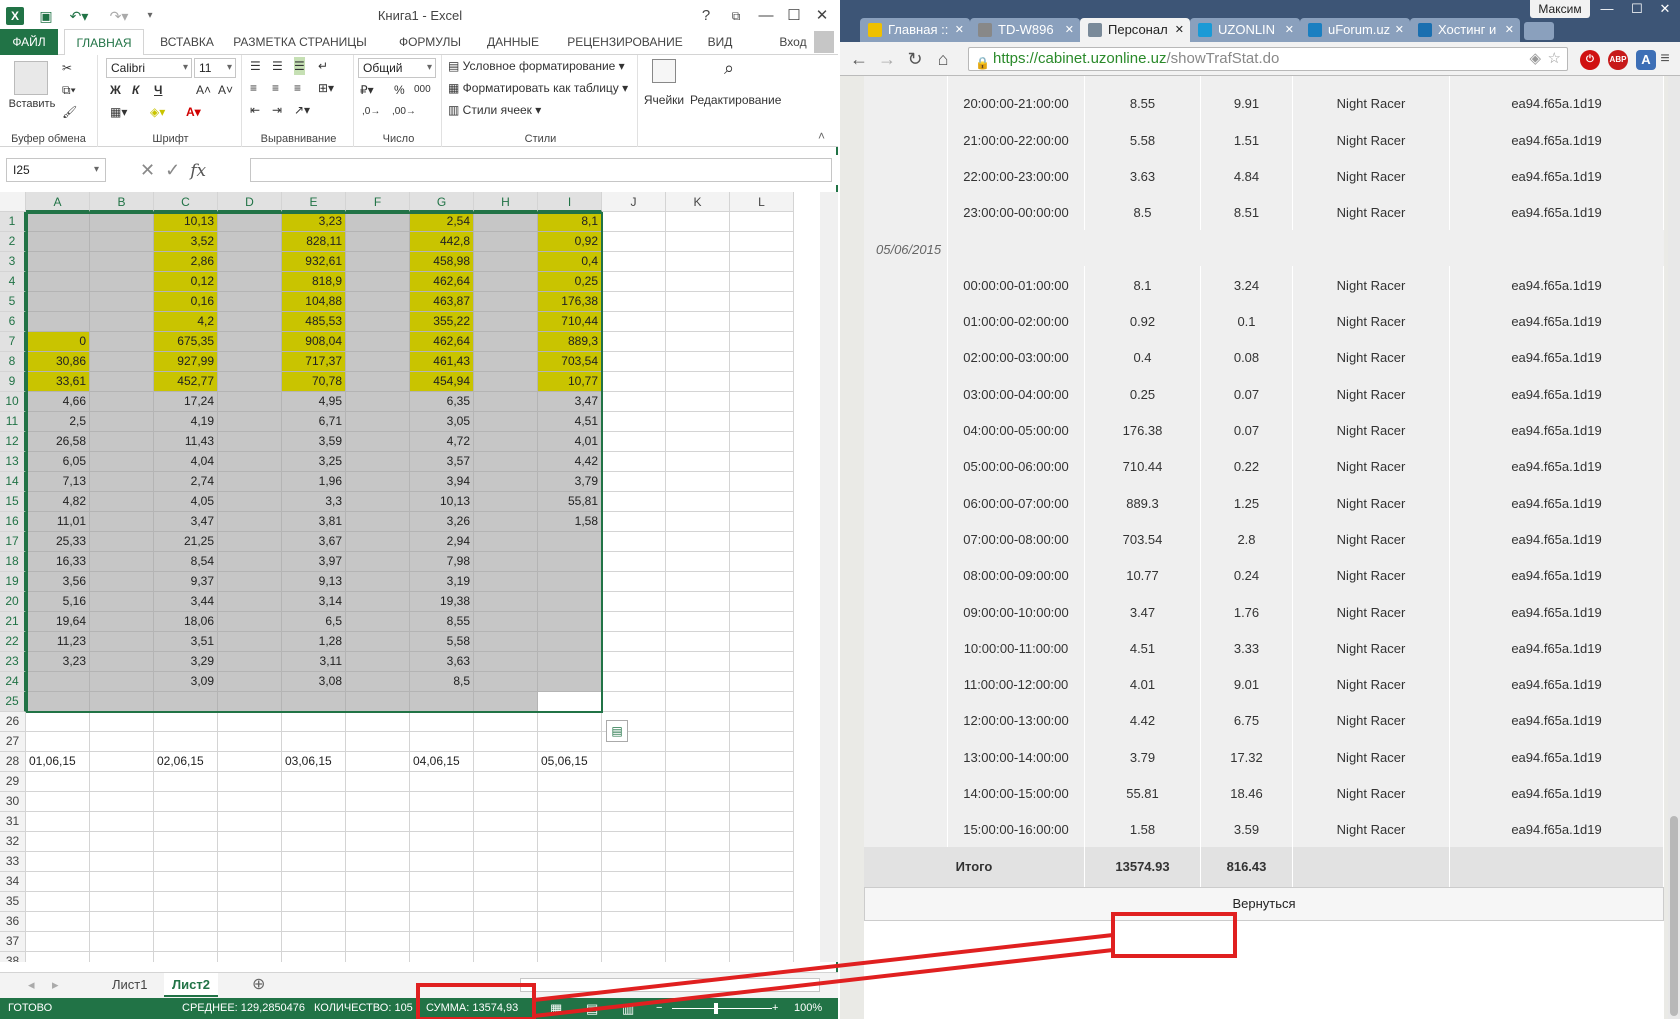 The image size is (1680, 1019). Describe the element at coordinates (506, 762) in the screenshot. I see `cell-h28` at that location.